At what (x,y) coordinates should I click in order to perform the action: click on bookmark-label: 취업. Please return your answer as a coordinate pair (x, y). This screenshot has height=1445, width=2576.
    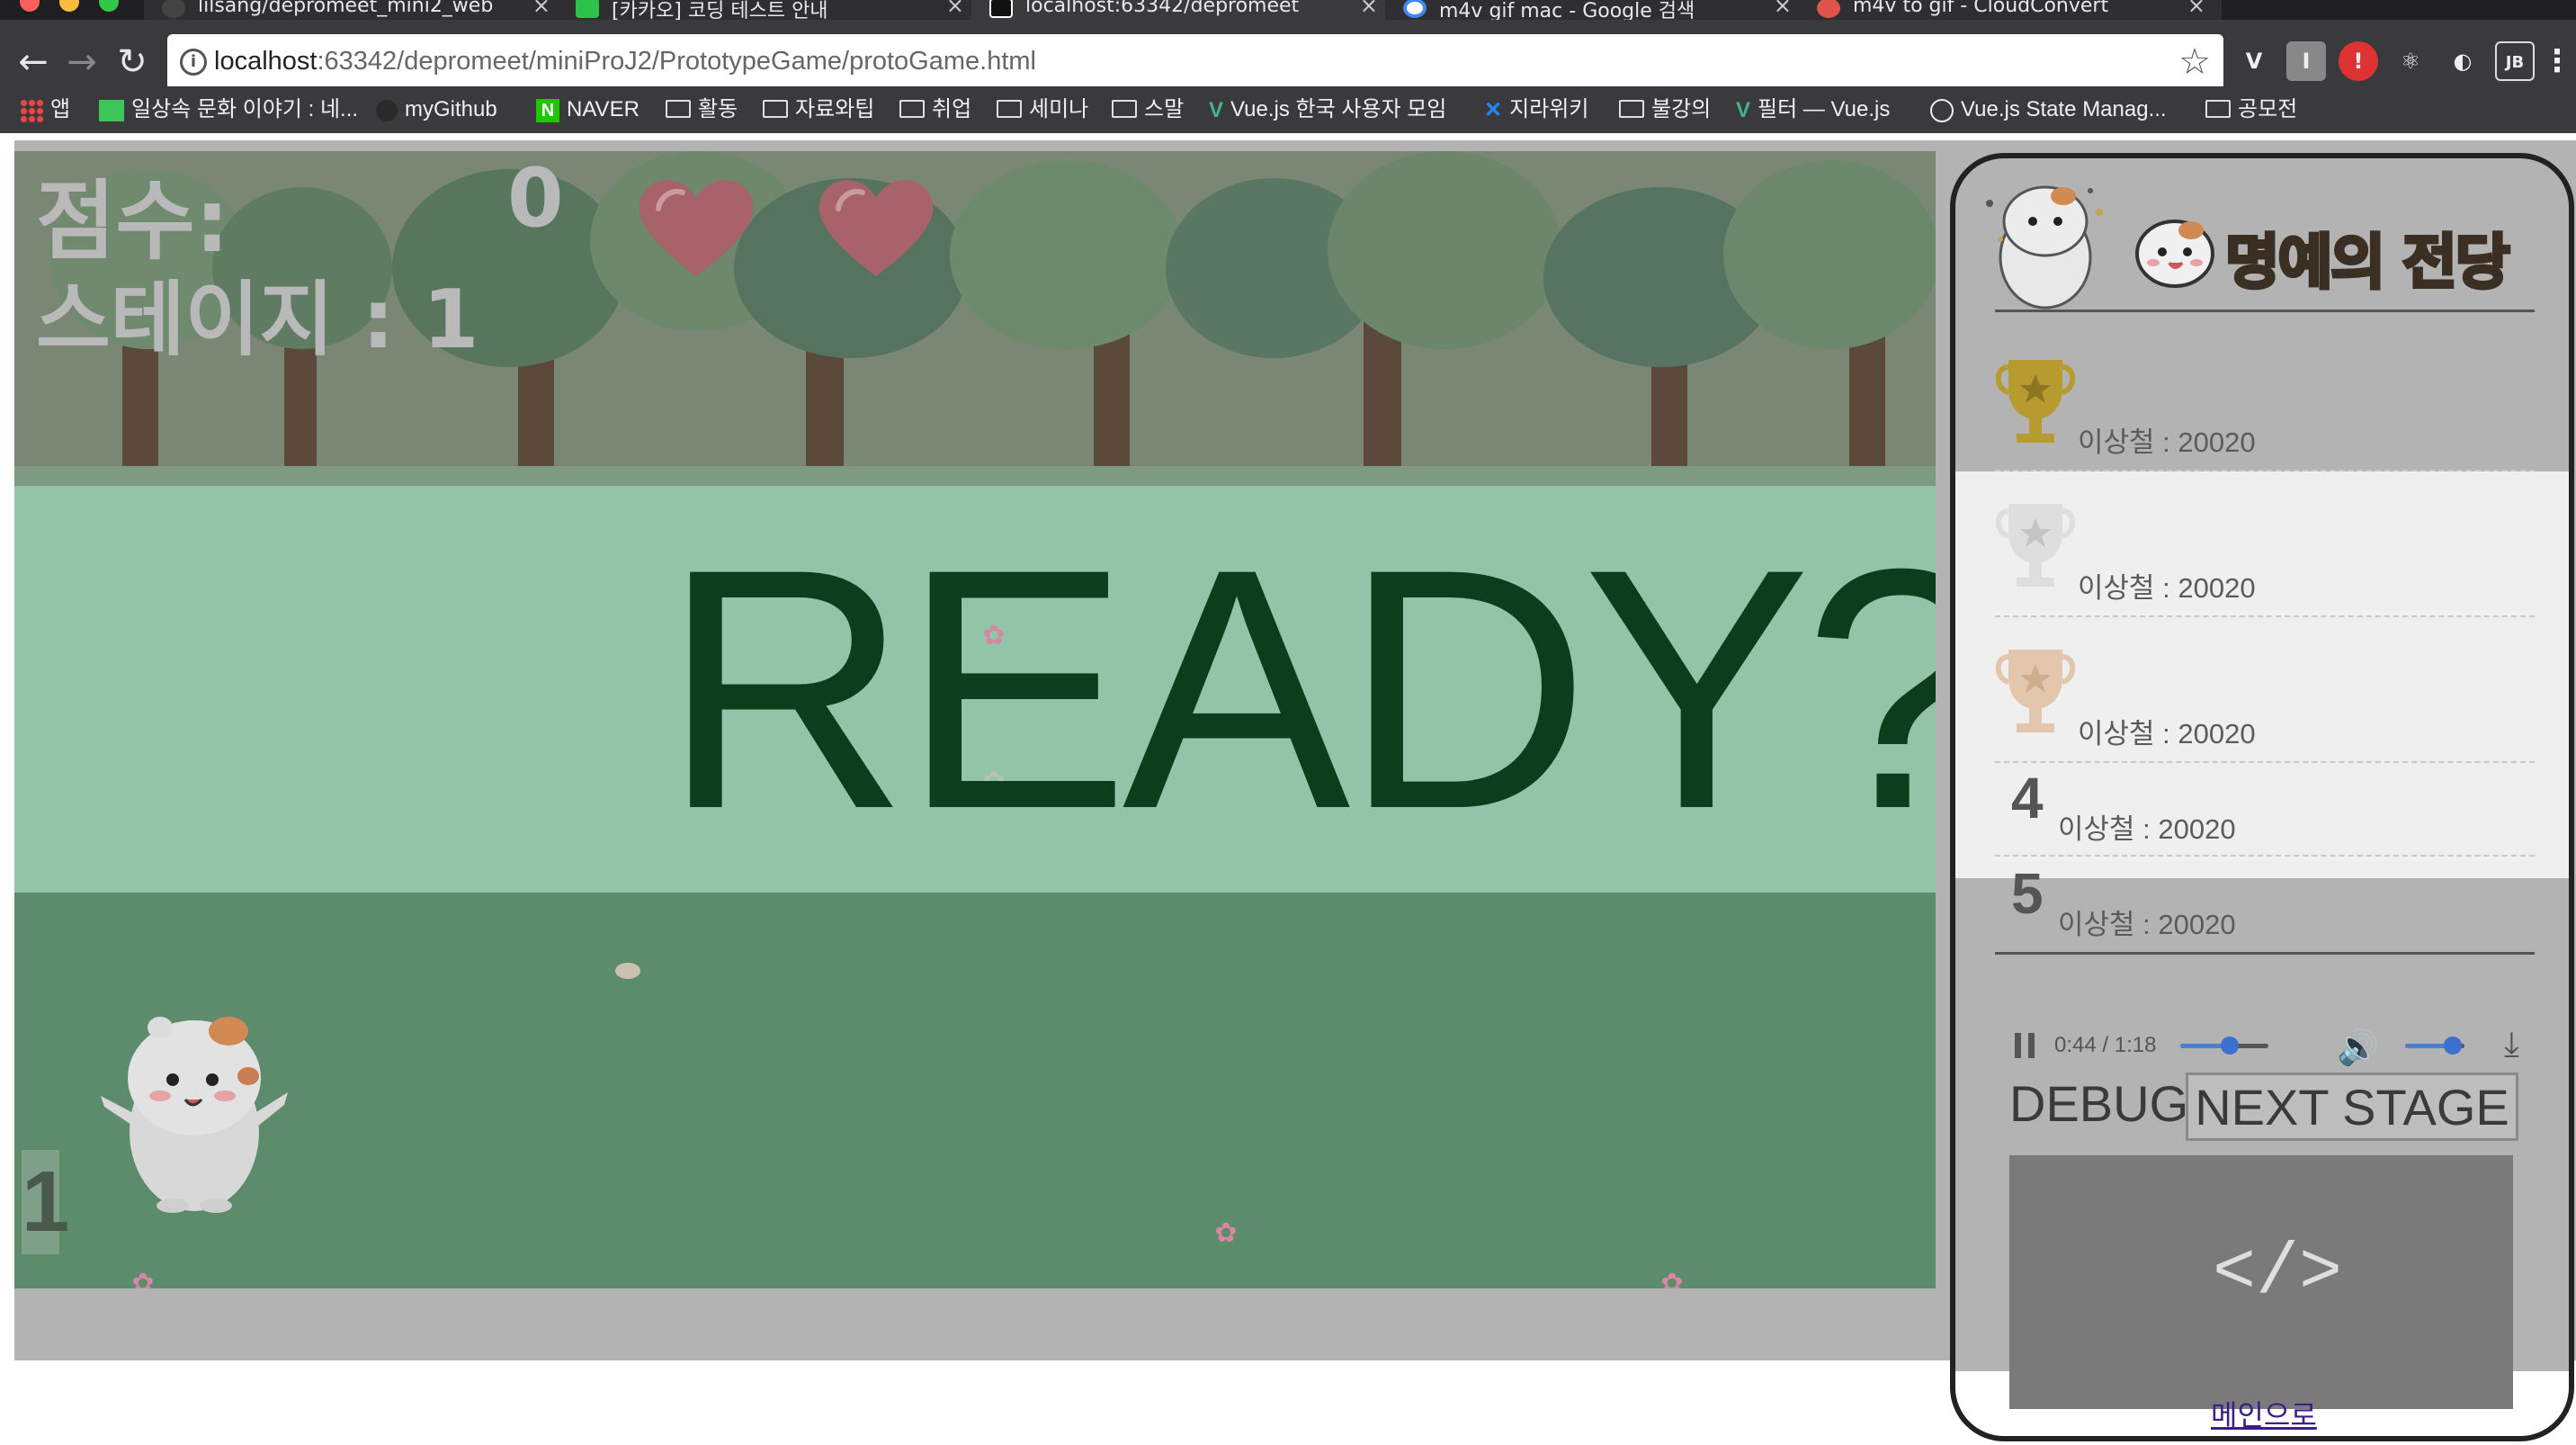
    Looking at the image, I should click on (952, 109).